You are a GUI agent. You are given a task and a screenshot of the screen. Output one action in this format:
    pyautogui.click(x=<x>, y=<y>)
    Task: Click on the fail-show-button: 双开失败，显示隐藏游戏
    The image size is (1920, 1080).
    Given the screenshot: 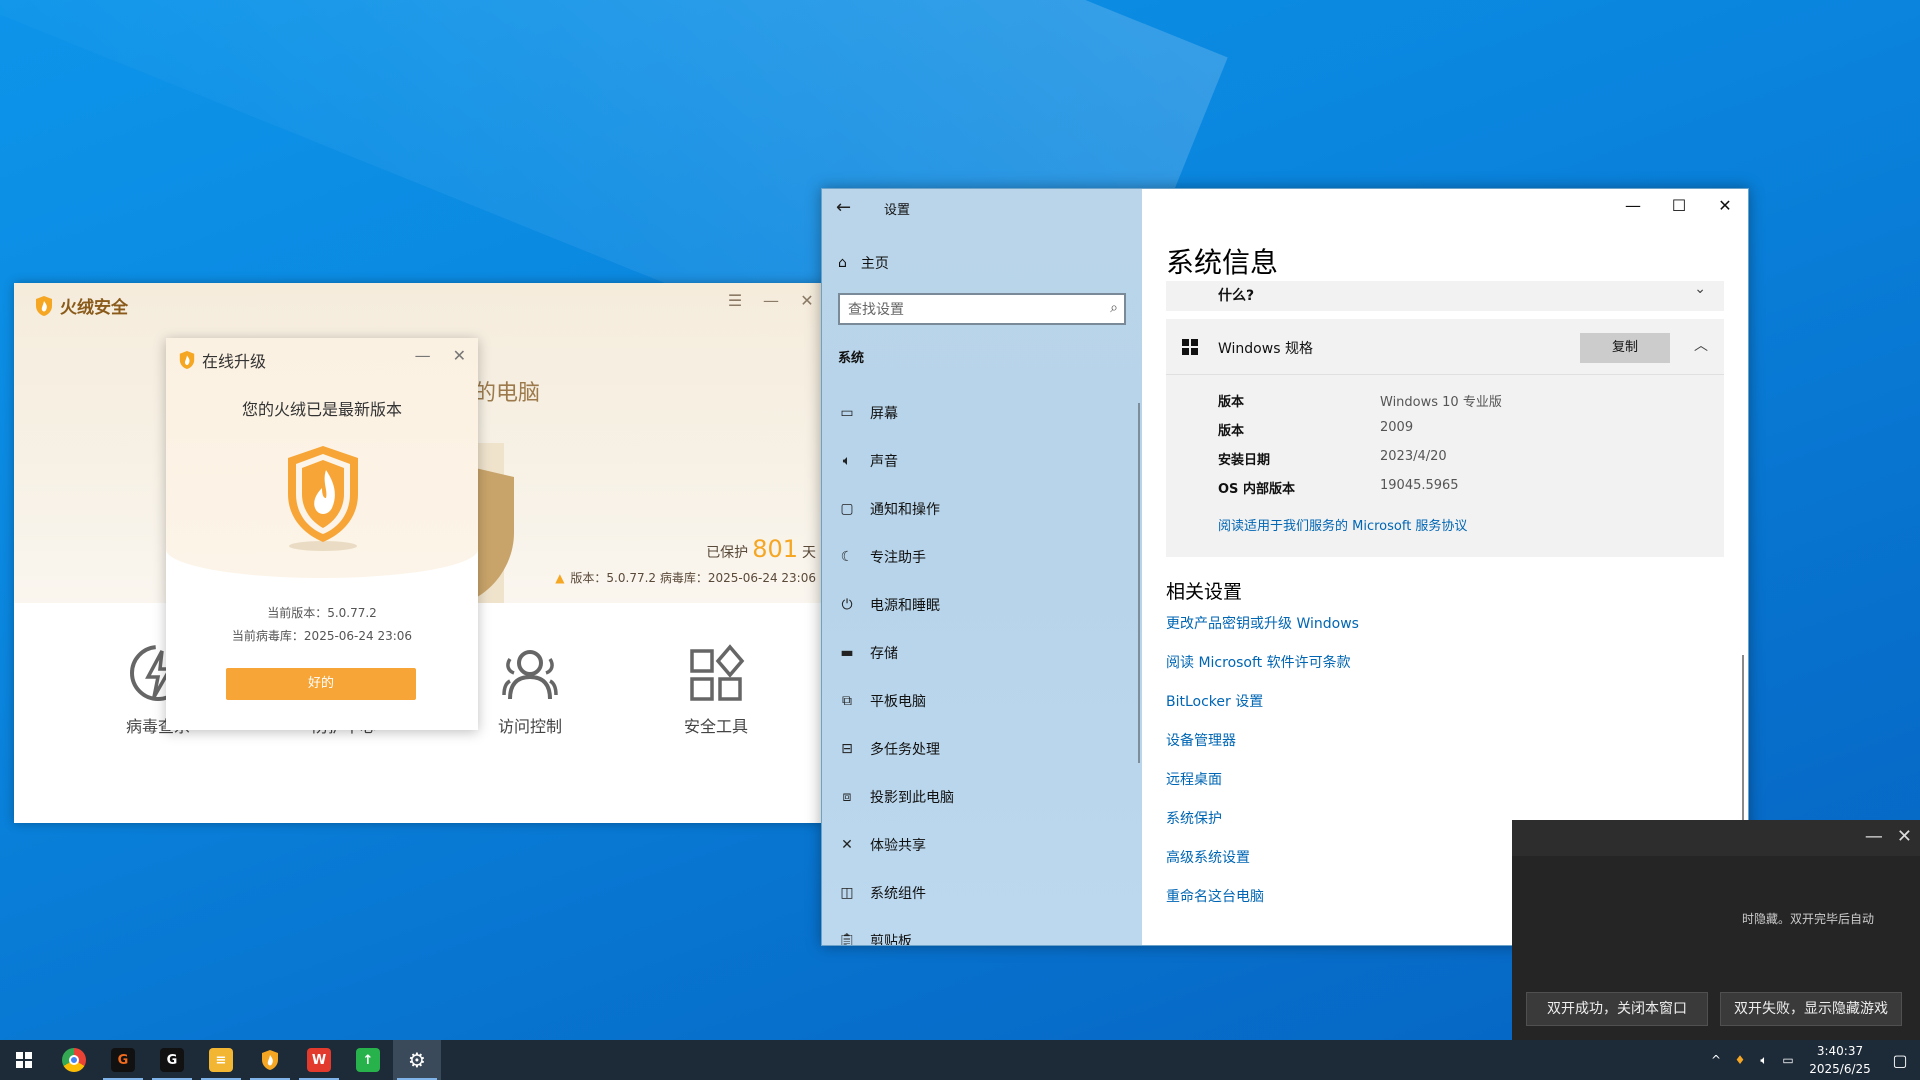 What is the action you would take?
    pyautogui.click(x=1811, y=1009)
    